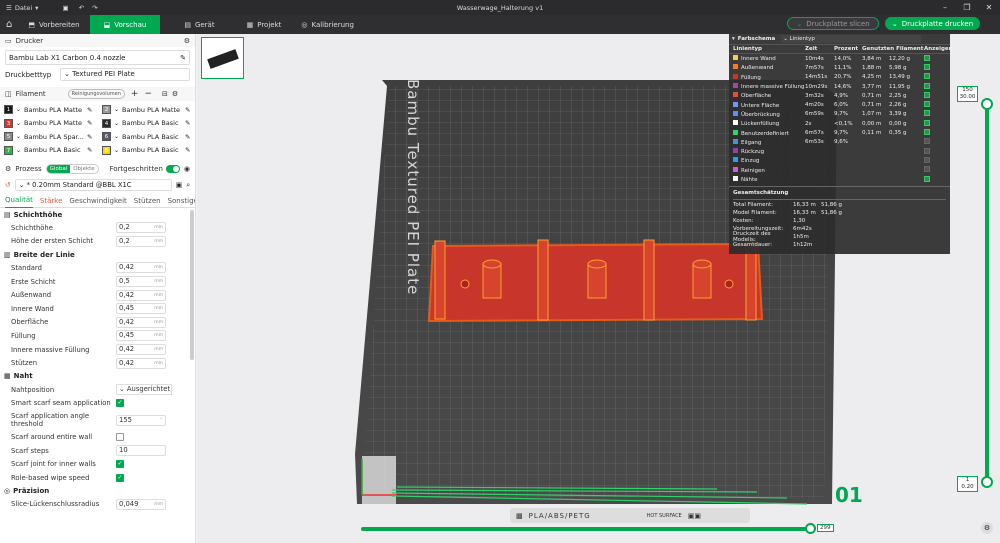  What do you see at coordinates (106, 110) in the screenshot?
I see `filament-color-swatch: 2` at bounding box center [106, 110].